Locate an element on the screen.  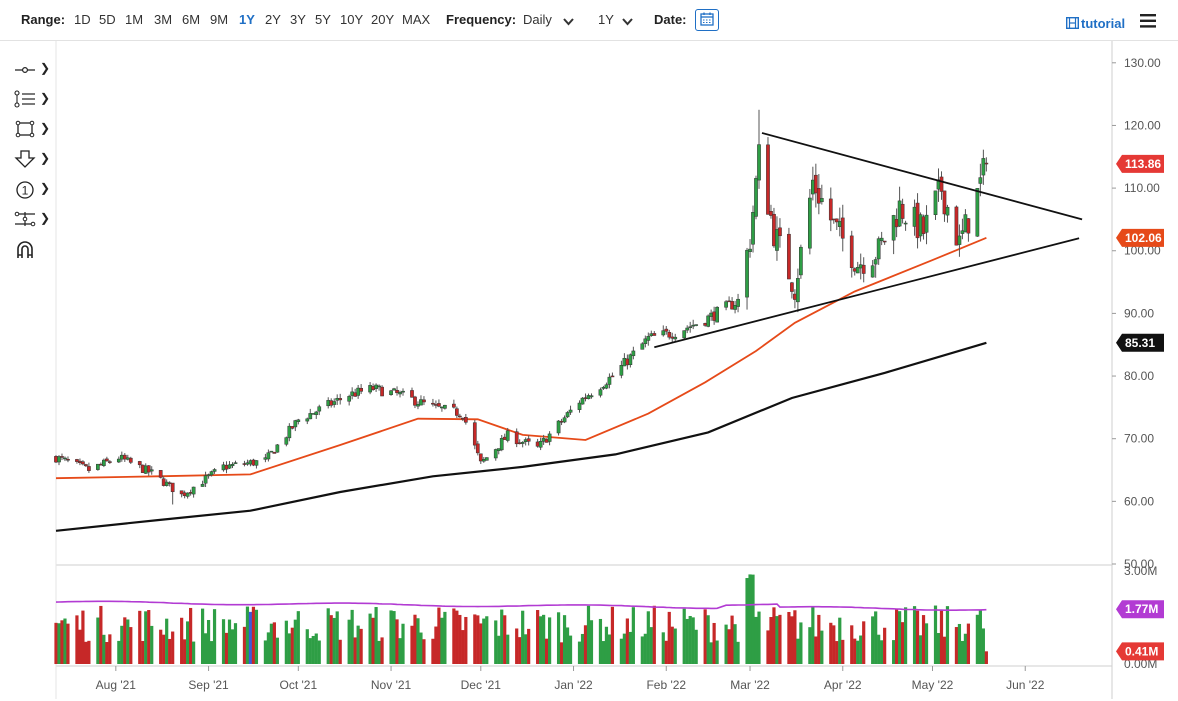
range-5y: 5Y is located at coordinates (323, 19).